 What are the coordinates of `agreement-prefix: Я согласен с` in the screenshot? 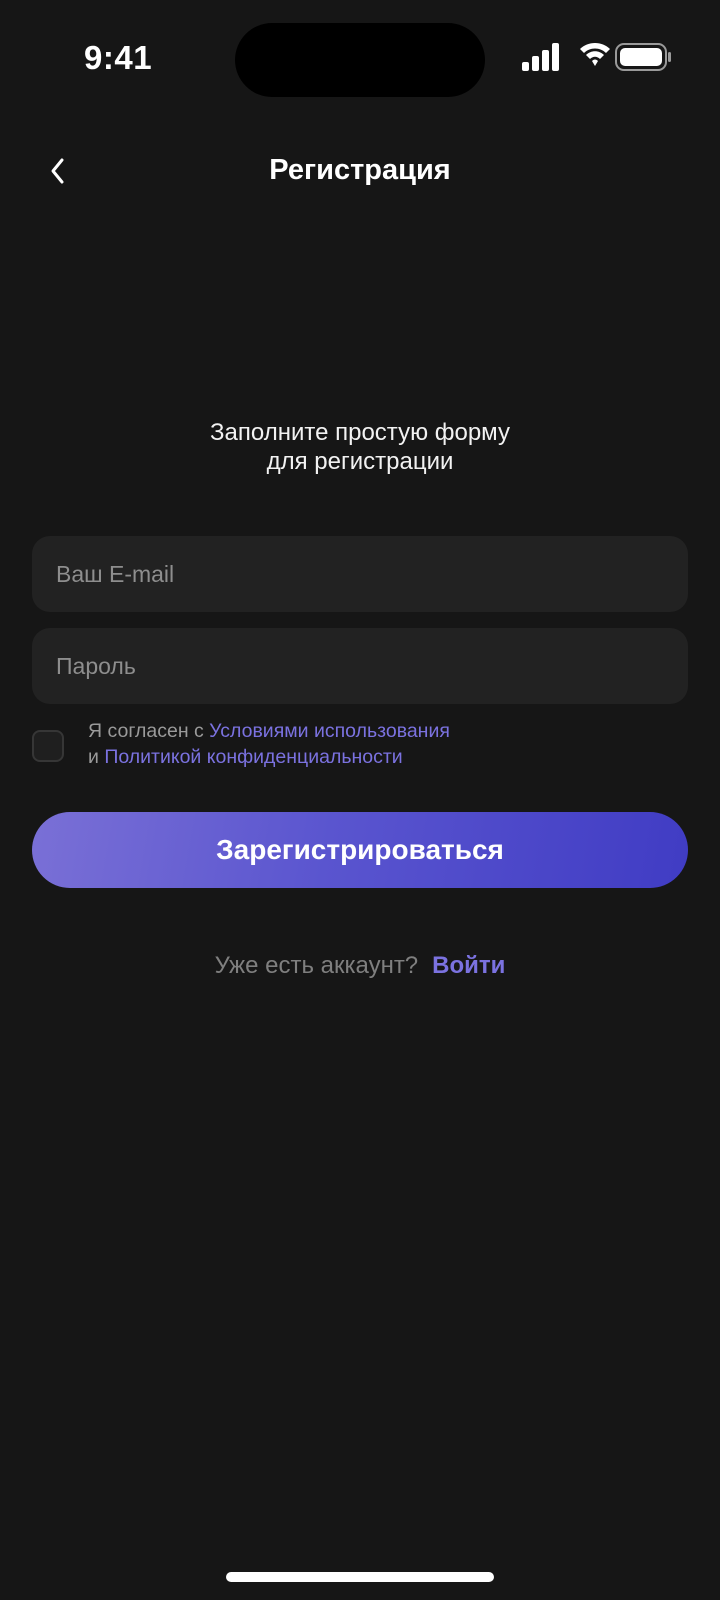 It's located at (149, 731).